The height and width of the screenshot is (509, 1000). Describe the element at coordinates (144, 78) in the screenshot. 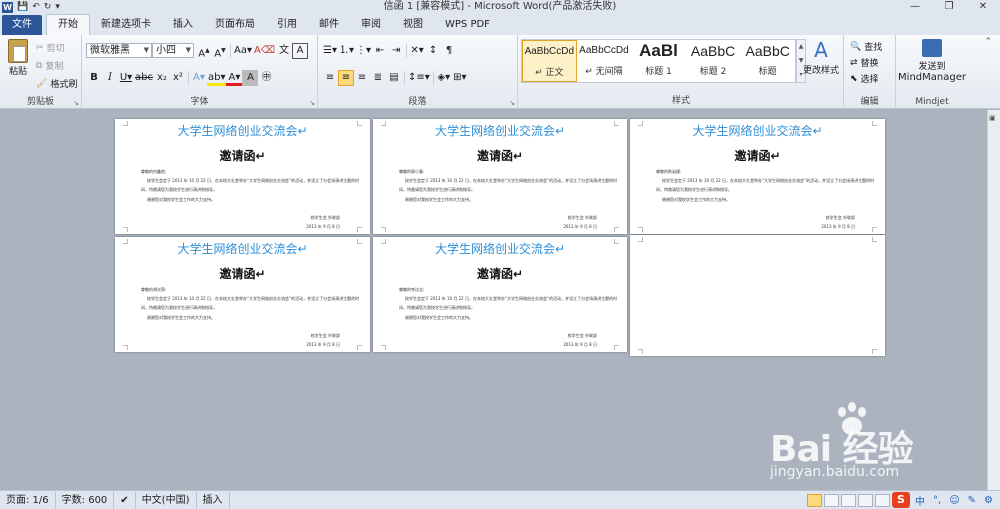

I see `strikethrough-icon: abc` at that location.